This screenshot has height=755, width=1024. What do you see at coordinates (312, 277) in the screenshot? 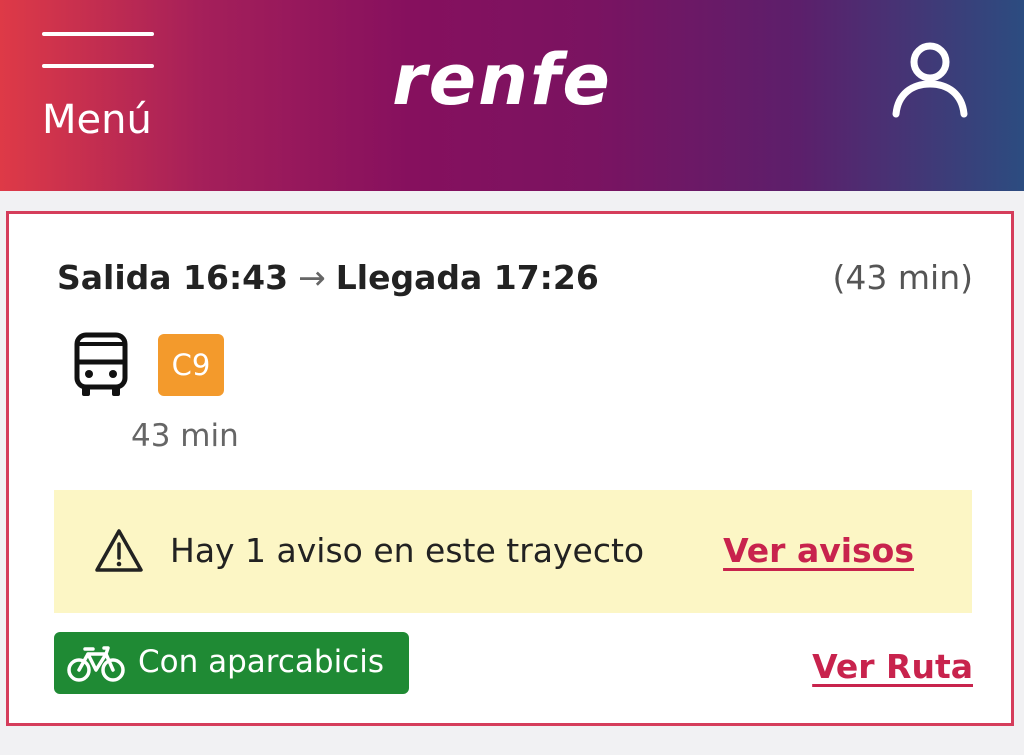
I see `arrow-right-icon: →` at bounding box center [312, 277].